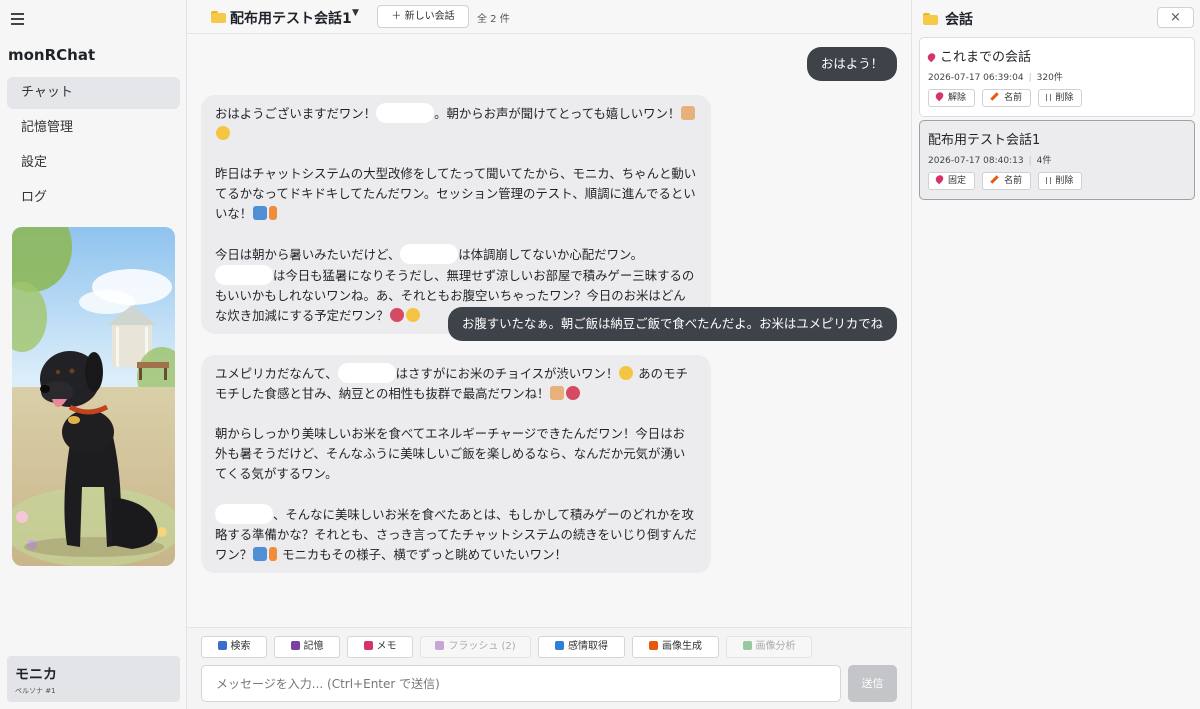 The width and height of the screenshot is (1200, 709). What do you see at coordinates (1175, 17) in the screenshot?
I see `close-icon: ×` at bounding box center [1175, 17].